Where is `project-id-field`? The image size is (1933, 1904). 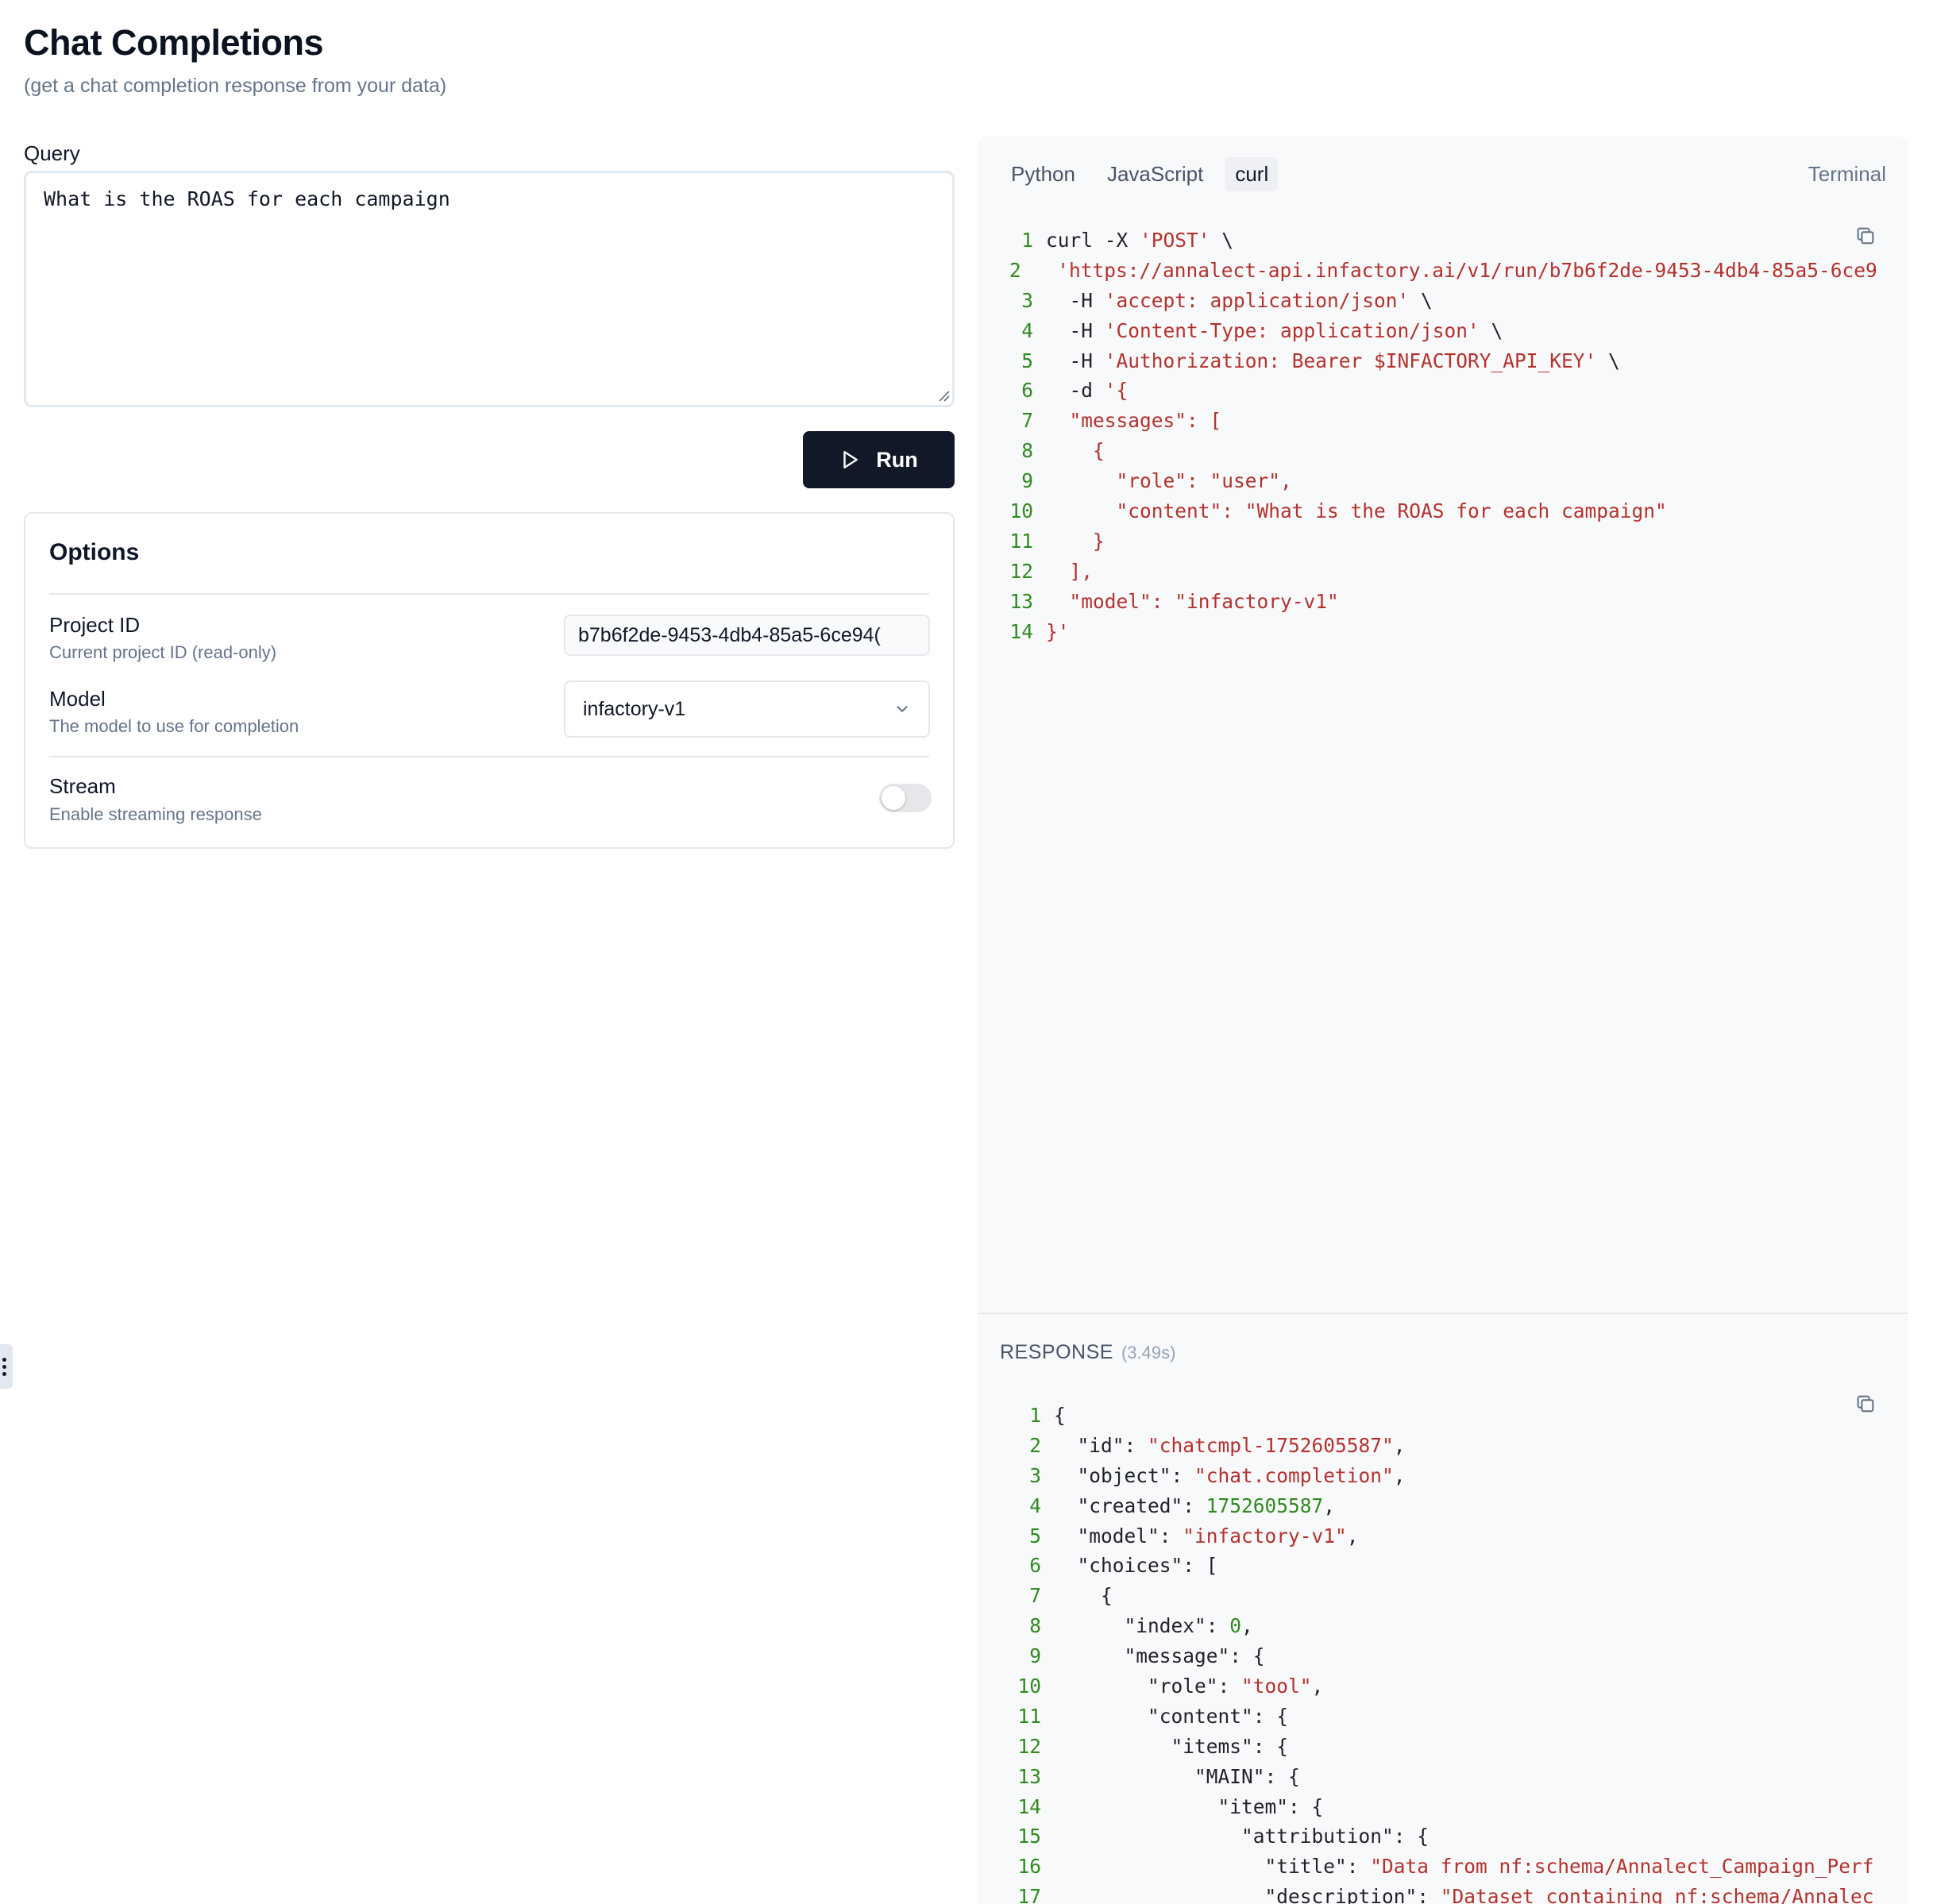
project-id-field is located at coordinates (747, 635).